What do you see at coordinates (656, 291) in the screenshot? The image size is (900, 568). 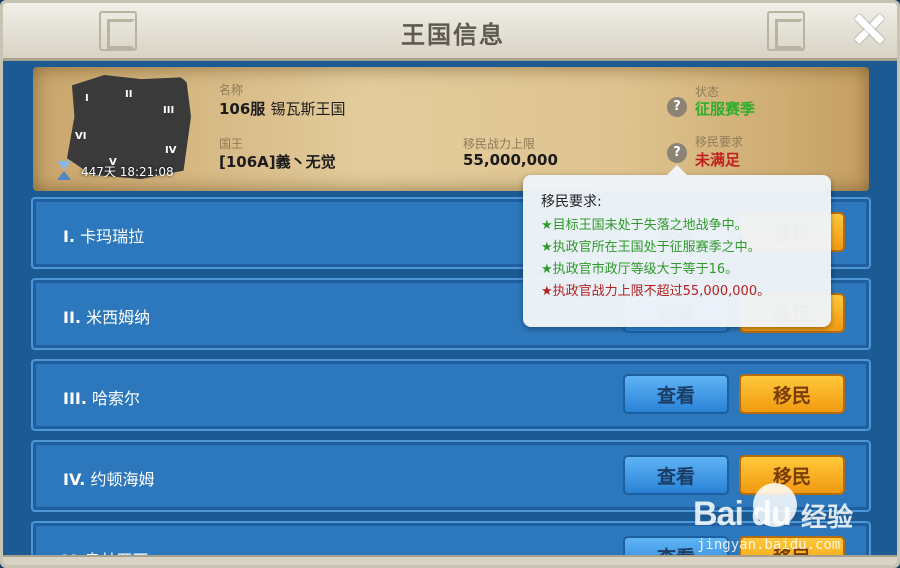 I see `requirement-unmet: ★执政官战力上限不超过55,000,000。` at bounding box center [656, 291].